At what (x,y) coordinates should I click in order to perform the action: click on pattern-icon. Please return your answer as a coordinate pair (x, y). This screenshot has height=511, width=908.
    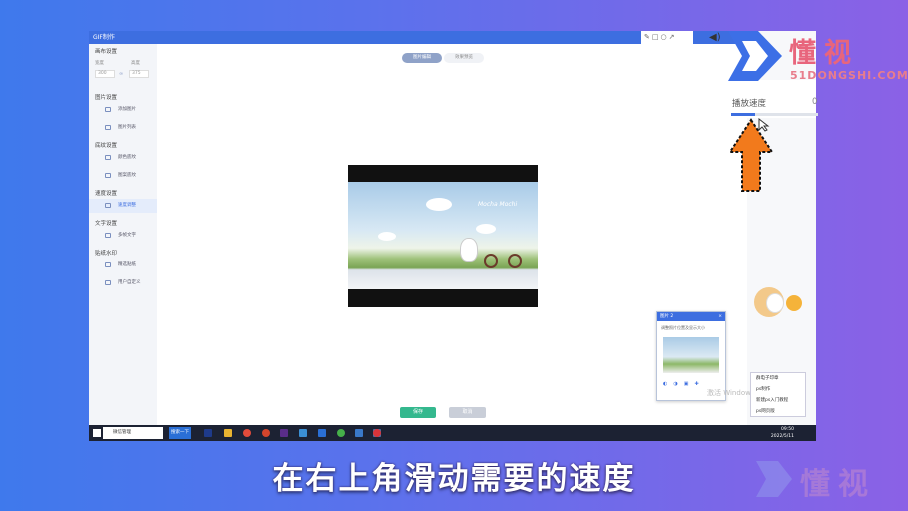
    Looking at the image, I should click on (108, 175).